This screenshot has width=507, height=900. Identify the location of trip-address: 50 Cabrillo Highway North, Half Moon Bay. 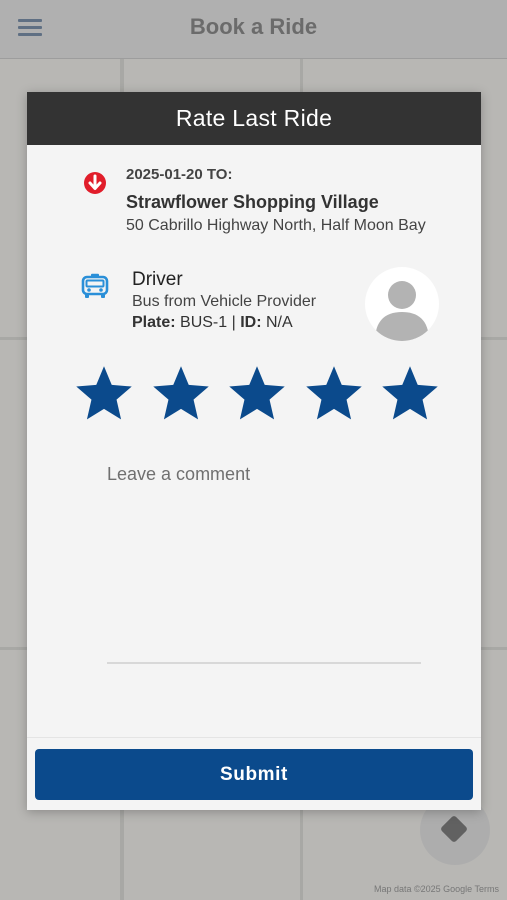
(276, 225).